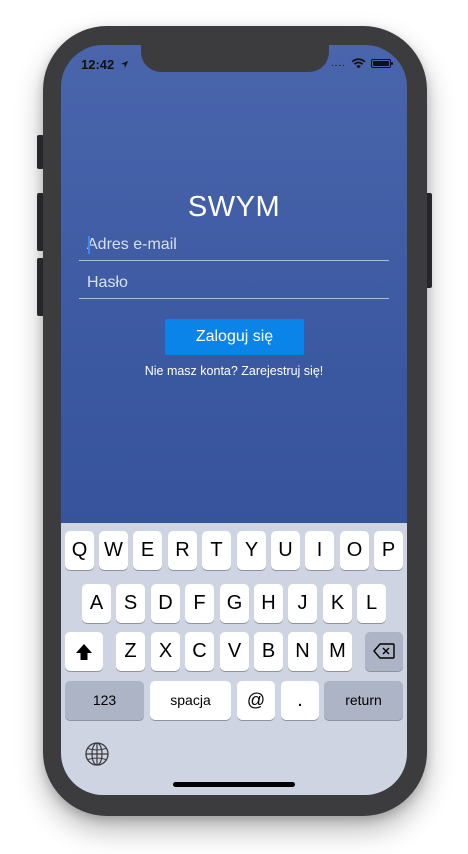 This screenshot has height=854, width=468. What do you see at coordinates (337, 603) in the screenshot?
I see `key-k: K` at bounding box center [337, 603].